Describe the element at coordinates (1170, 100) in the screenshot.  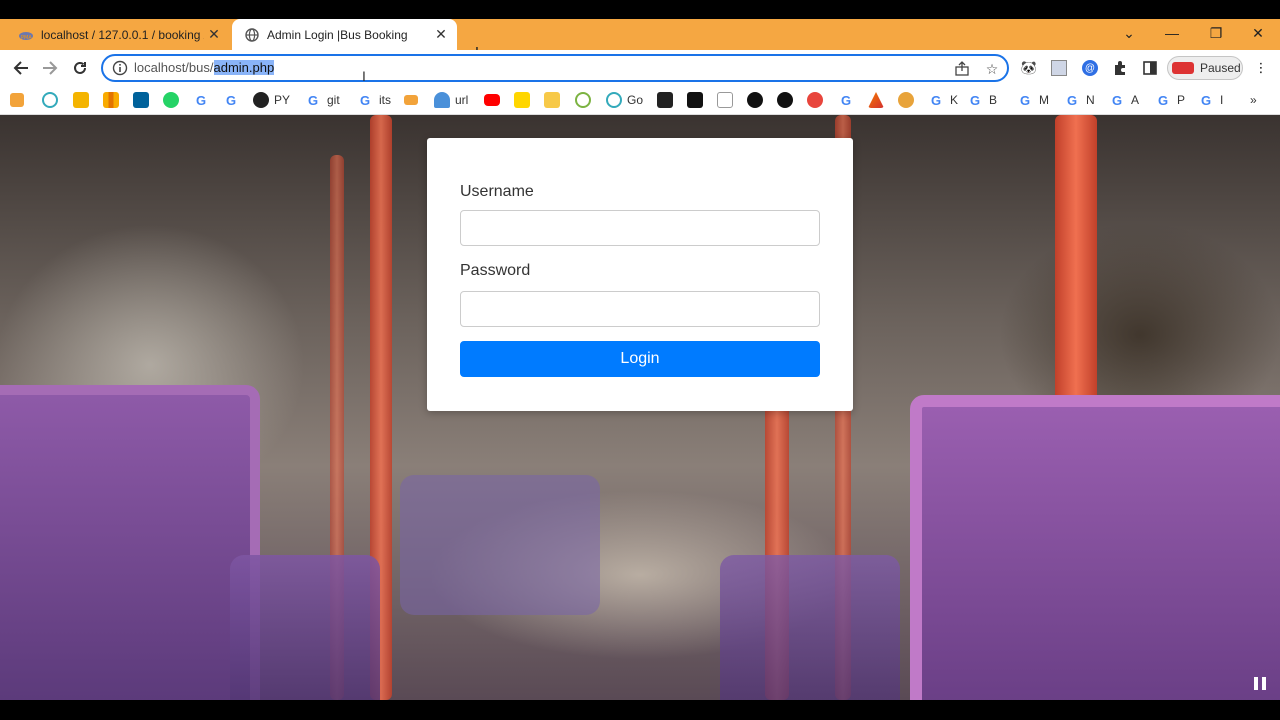
I see `bookmark-item: GP` at that location.